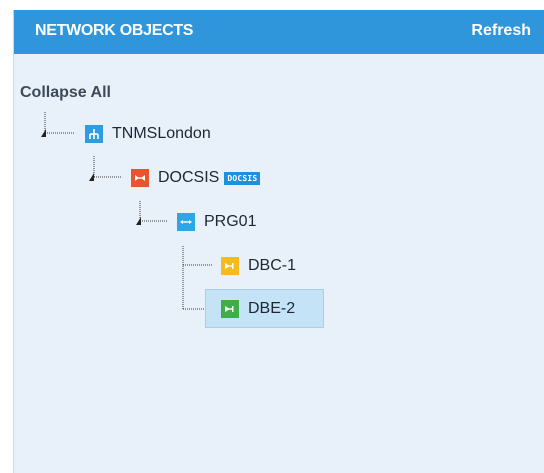 This screenshot has width=544, height=473. What do you see at coordinates (140, 178) in the screenshot?
I see `docsis-icon` at bounding box center [140, 178].